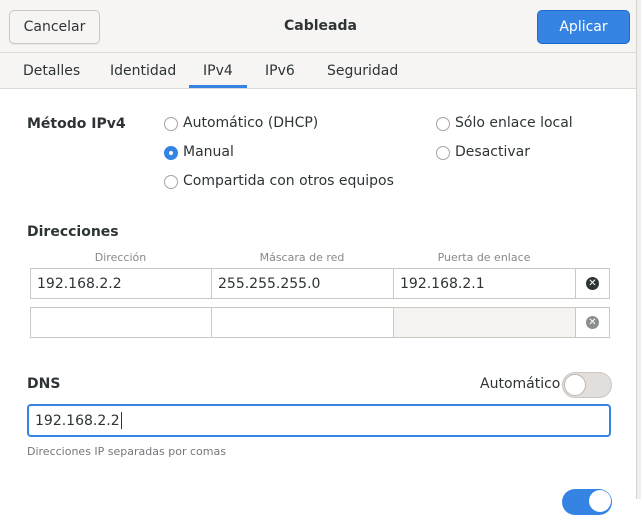 The width and height of the screenshot is (641, 515). Describe the element at coordinates (362, 70) in the screenshot. I see `tab-seguridad: Seguridad` at that location.